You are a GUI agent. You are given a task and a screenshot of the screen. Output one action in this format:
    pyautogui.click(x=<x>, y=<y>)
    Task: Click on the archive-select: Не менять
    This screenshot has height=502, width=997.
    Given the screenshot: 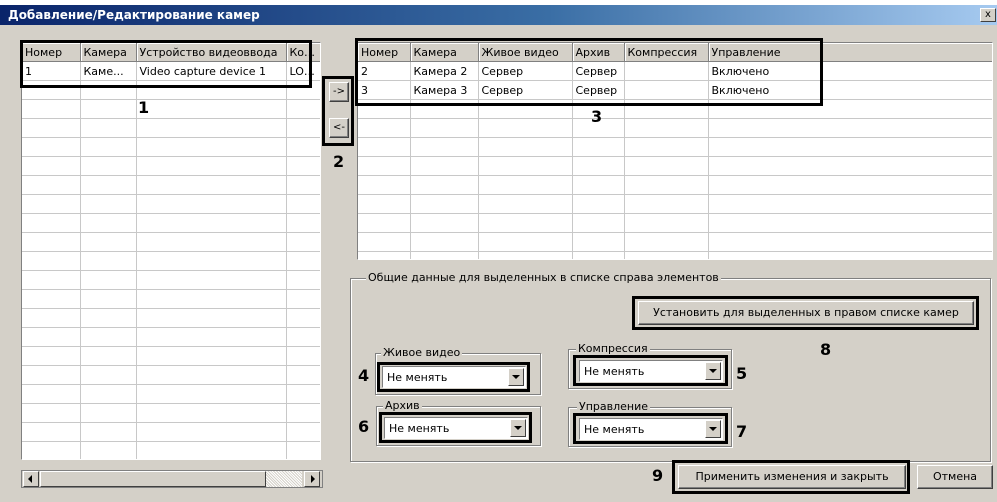 What is the action you would take?
    pyautogui.click(x=456, y=428)
    